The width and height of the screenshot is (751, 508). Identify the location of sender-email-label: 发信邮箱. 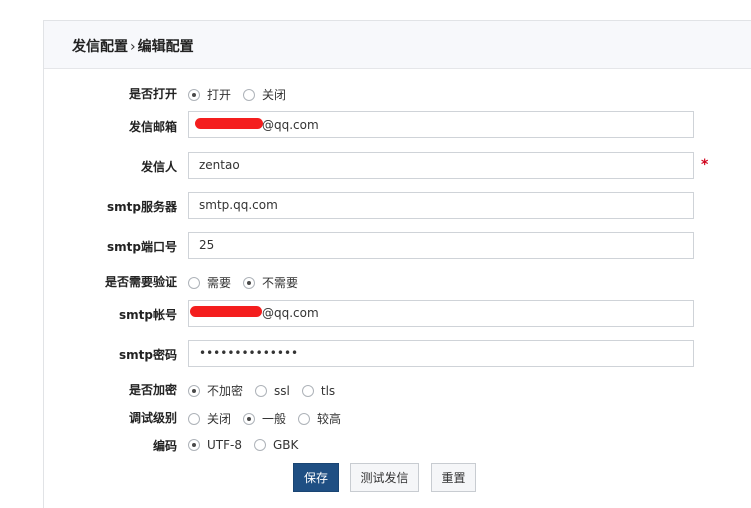
(152, 127).